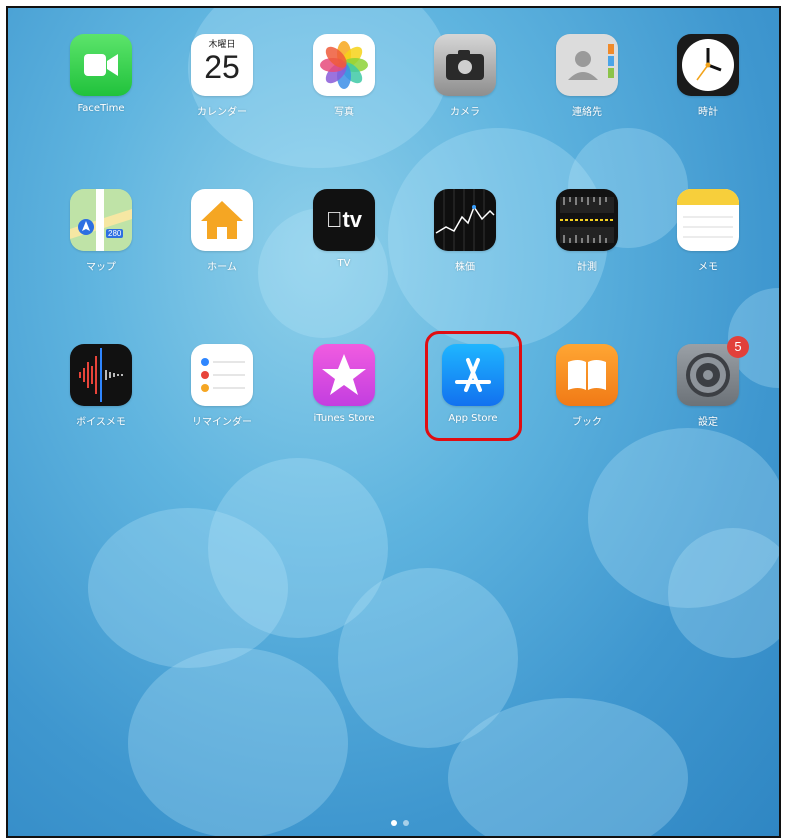  I want to click on app-photos: 写真, so click(344, 76).